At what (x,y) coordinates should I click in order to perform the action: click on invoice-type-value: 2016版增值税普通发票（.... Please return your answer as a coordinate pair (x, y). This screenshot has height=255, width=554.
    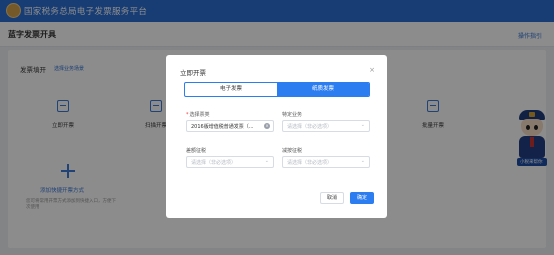
    Looking at the image, I should click on (222, 127).